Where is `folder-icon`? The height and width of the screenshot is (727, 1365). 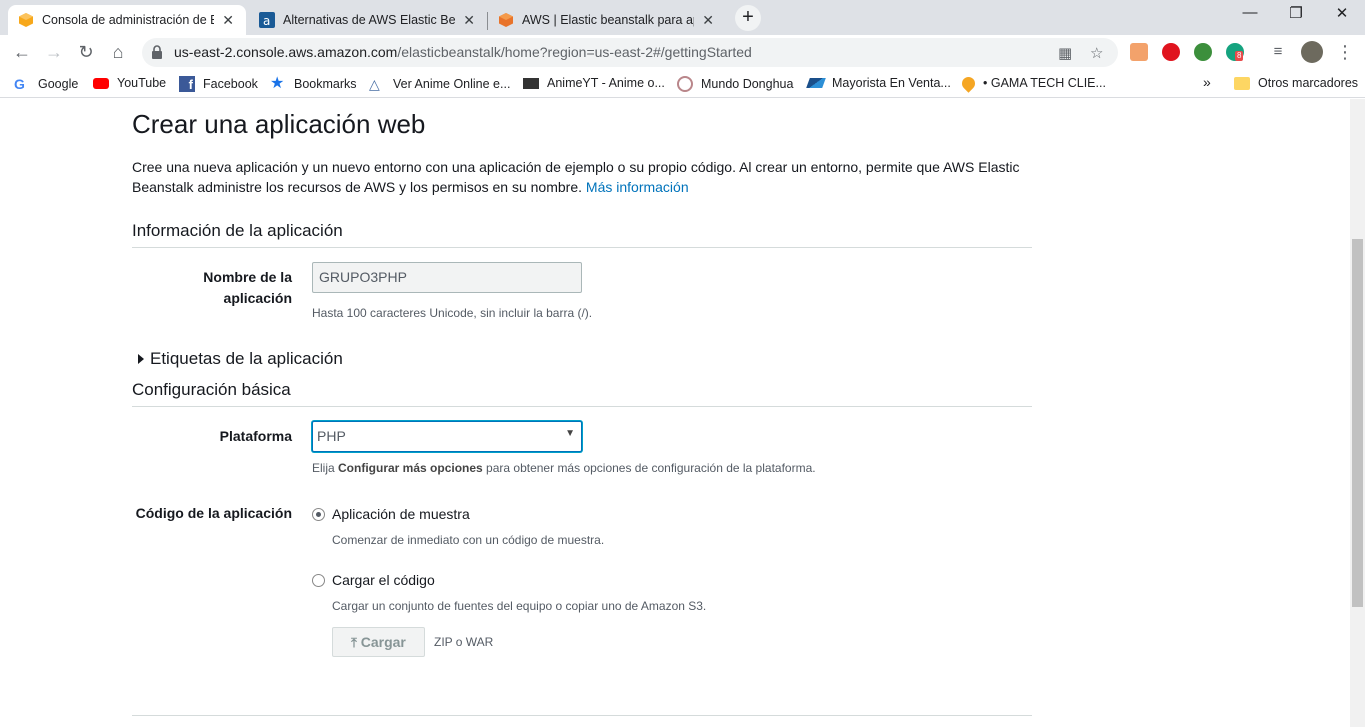 folder-icon is located at coordinates (1242, 83).